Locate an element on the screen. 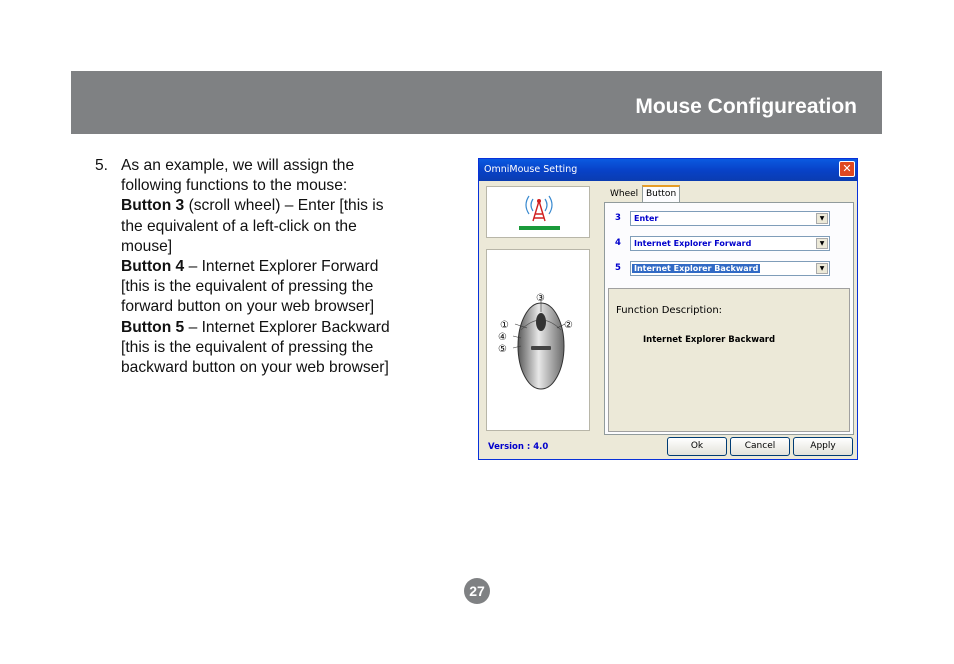 Image resolution: width=954 pixels, height=664 pixels. button-5-label: 5 is located at coordinates (618, 268).